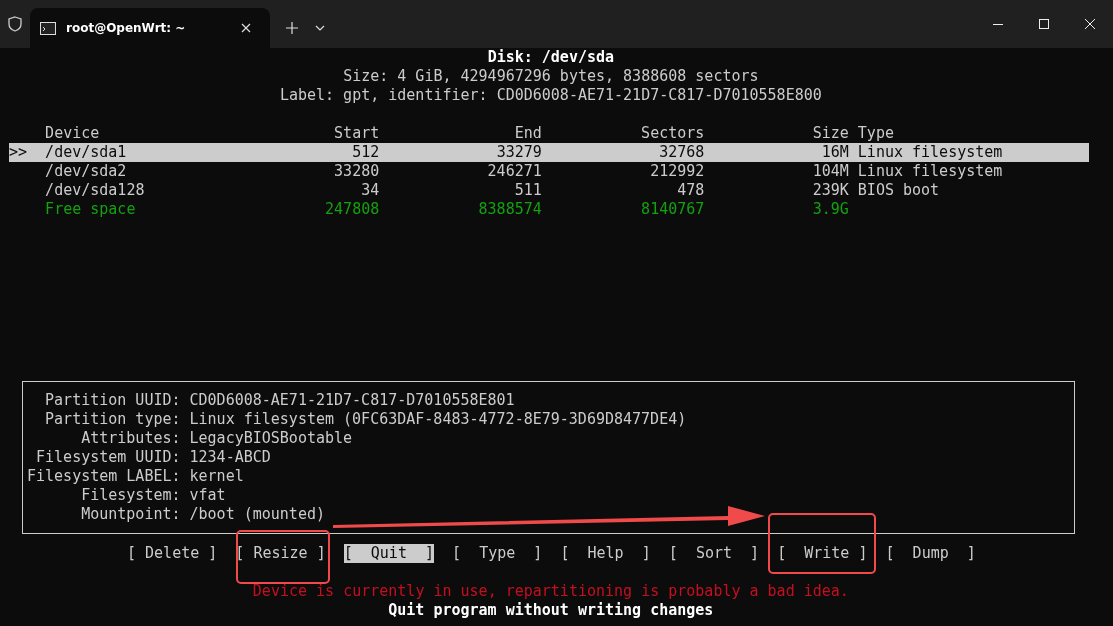  What do you see at coordinates (370, 190) in the screenshot?
I see `table-cell: 34` at bounding box center [370, 190].